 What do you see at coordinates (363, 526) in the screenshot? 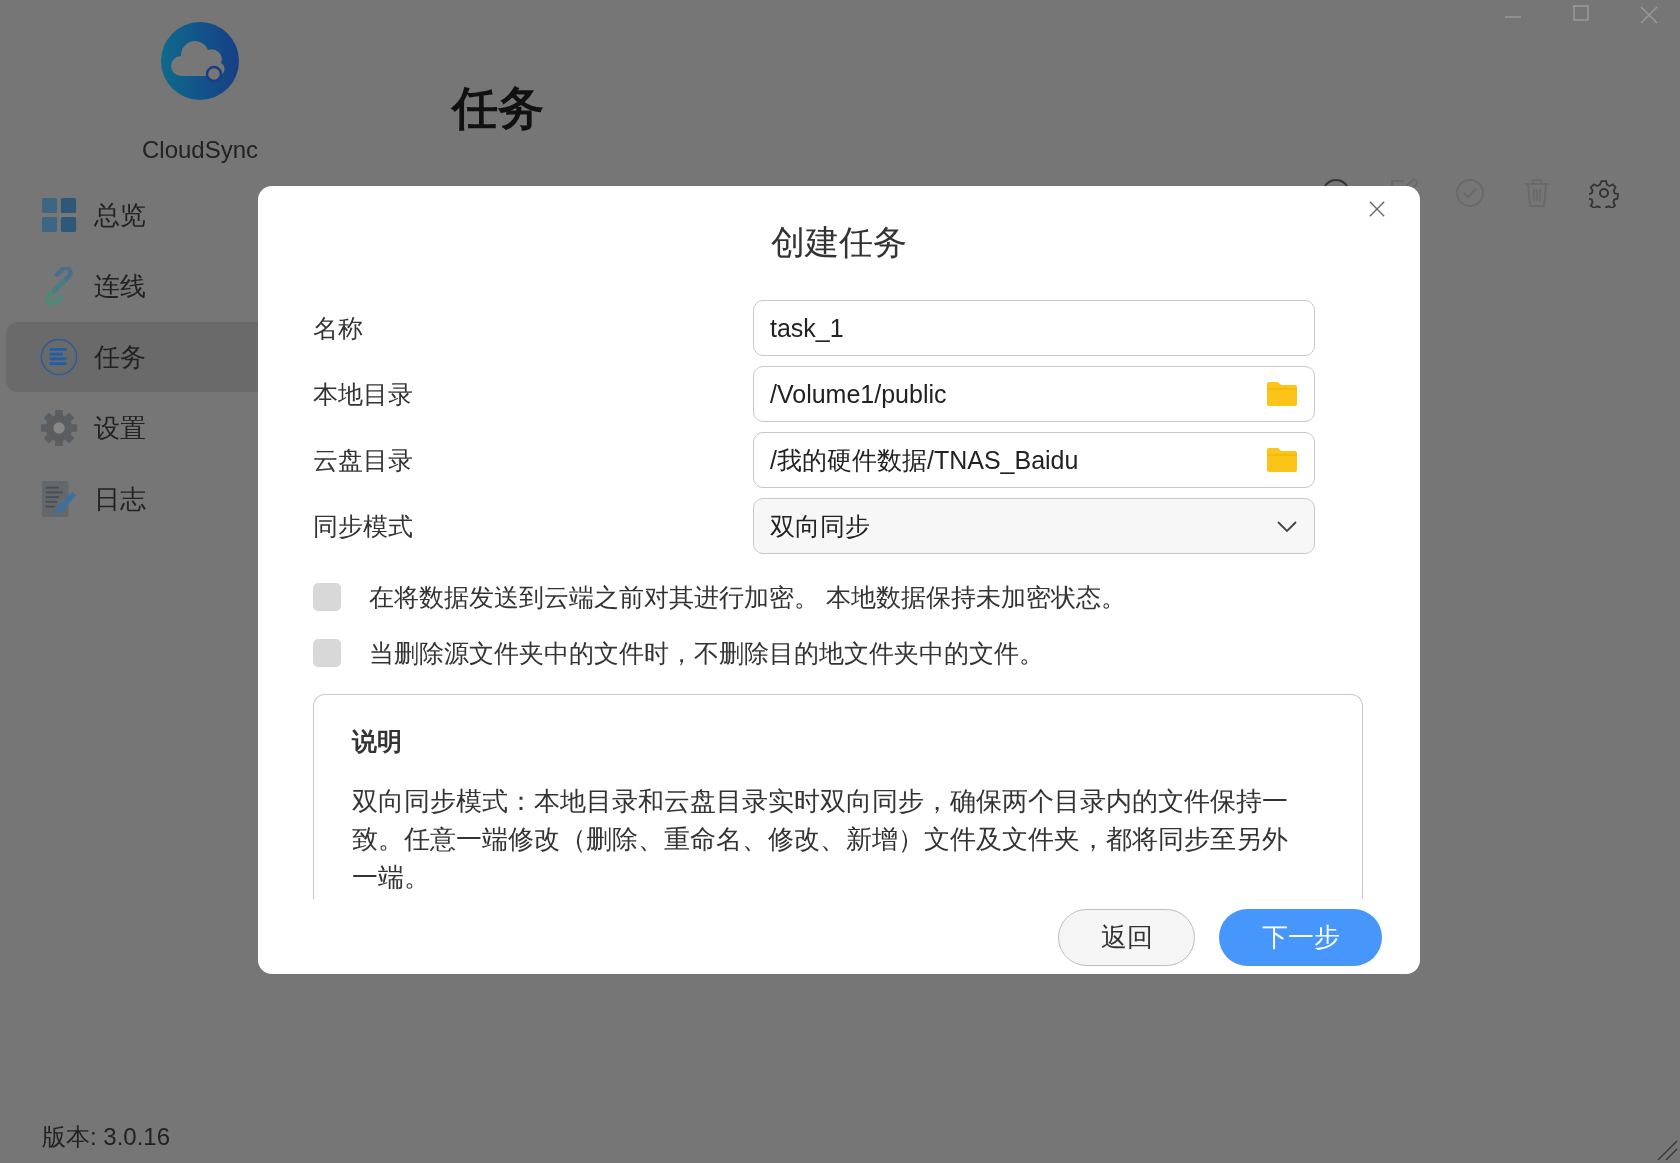
I see `field-label: 同步模式` at bounding box center [363, 526].